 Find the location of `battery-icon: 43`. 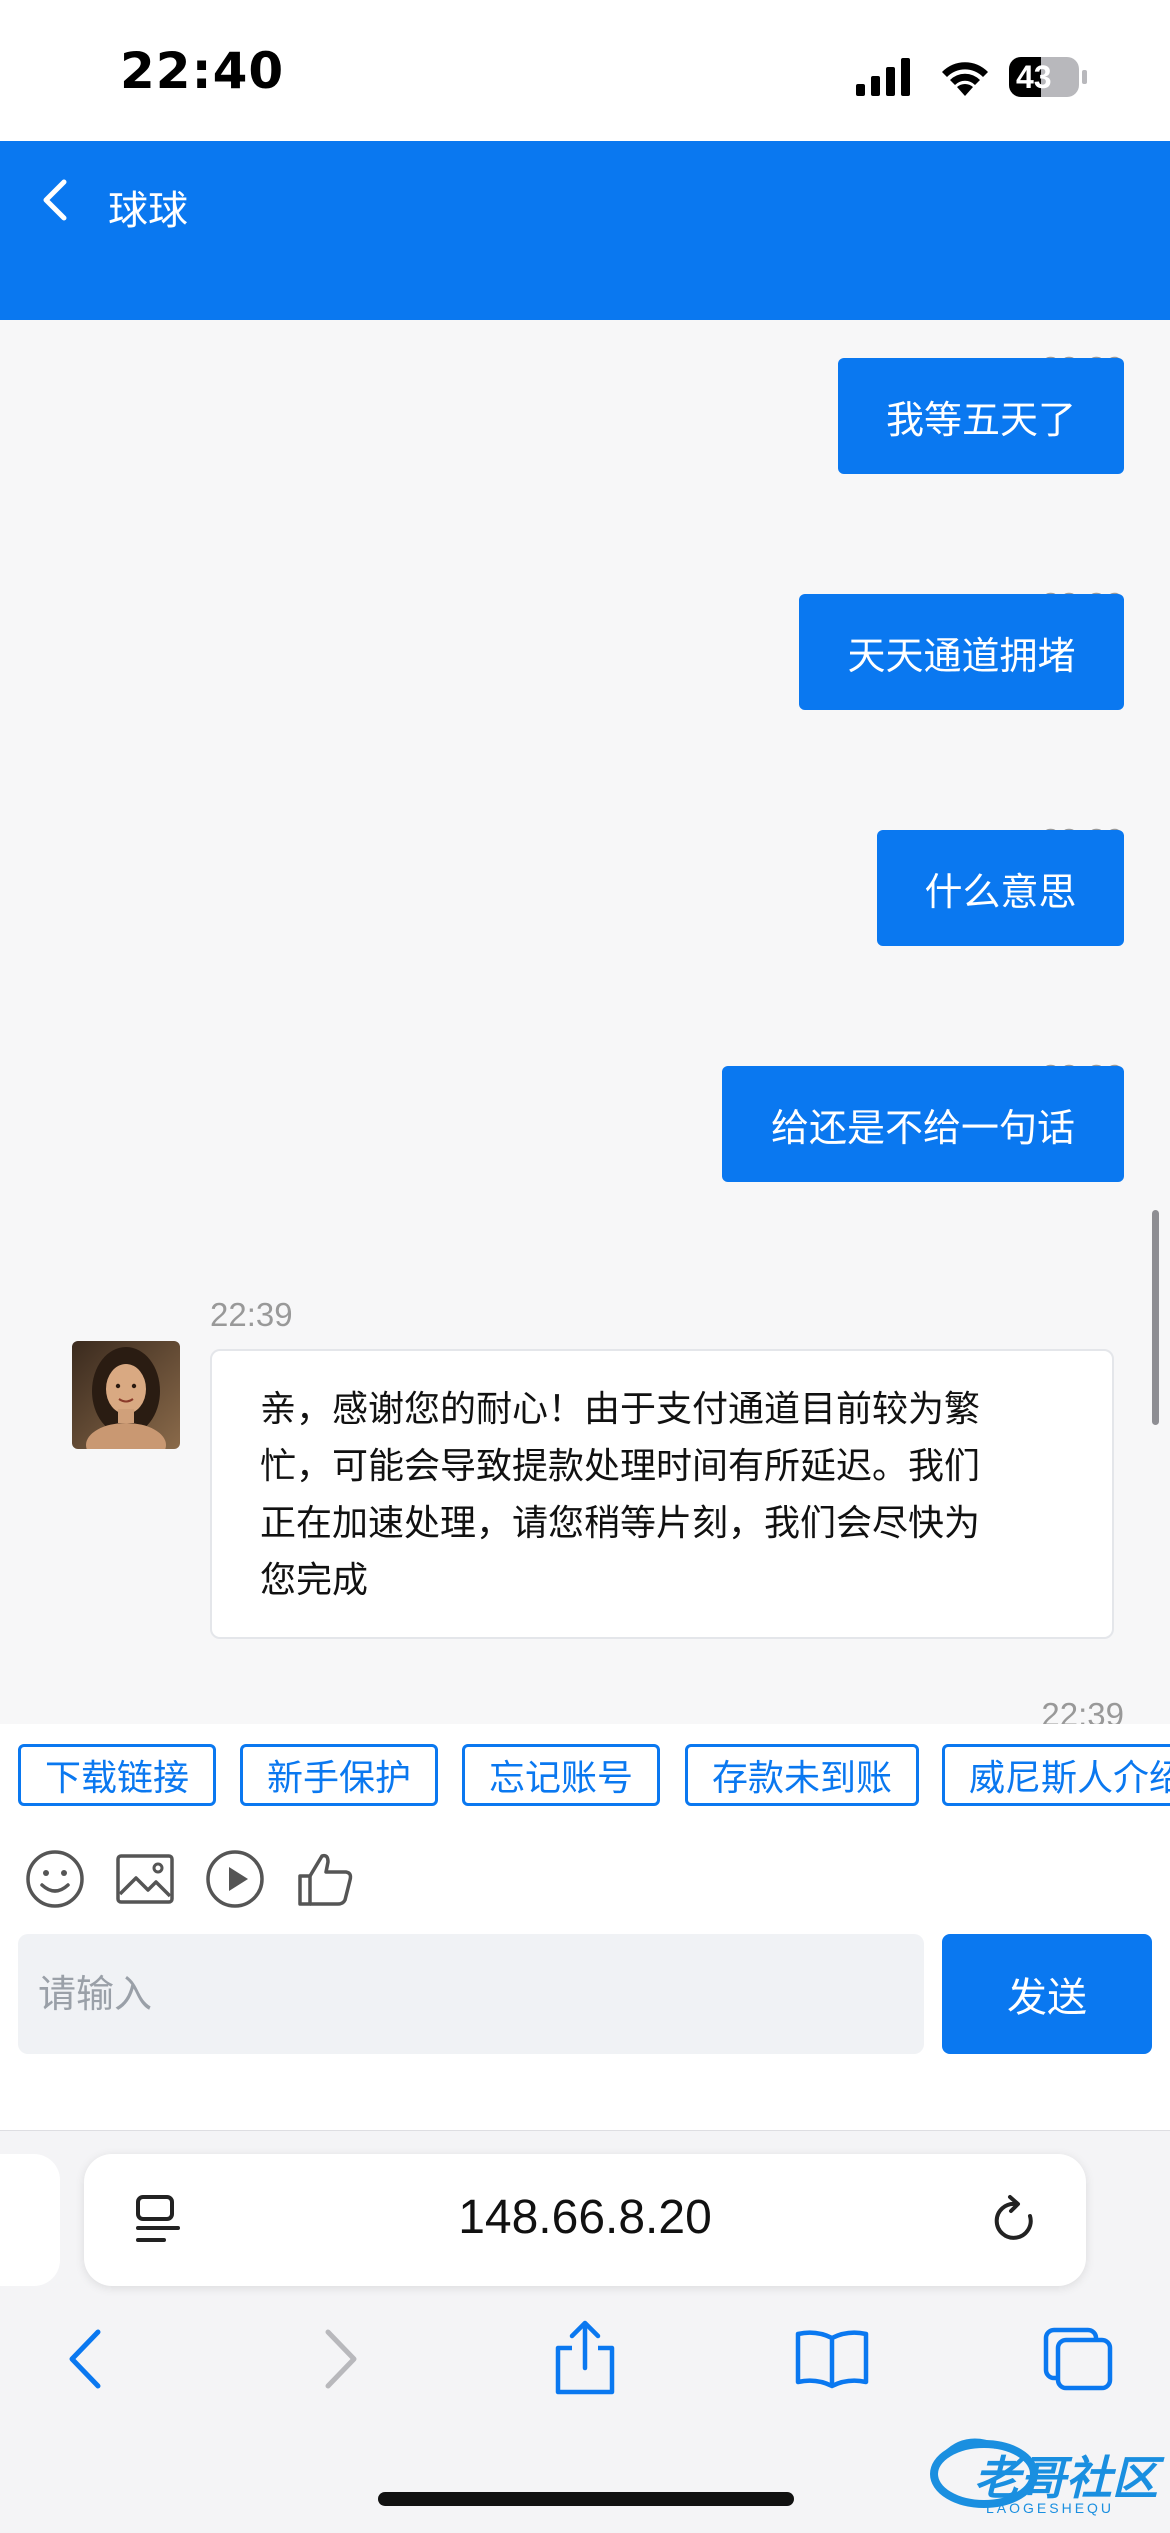

battery-icon: 43 is located at coordinates (1048, 77).